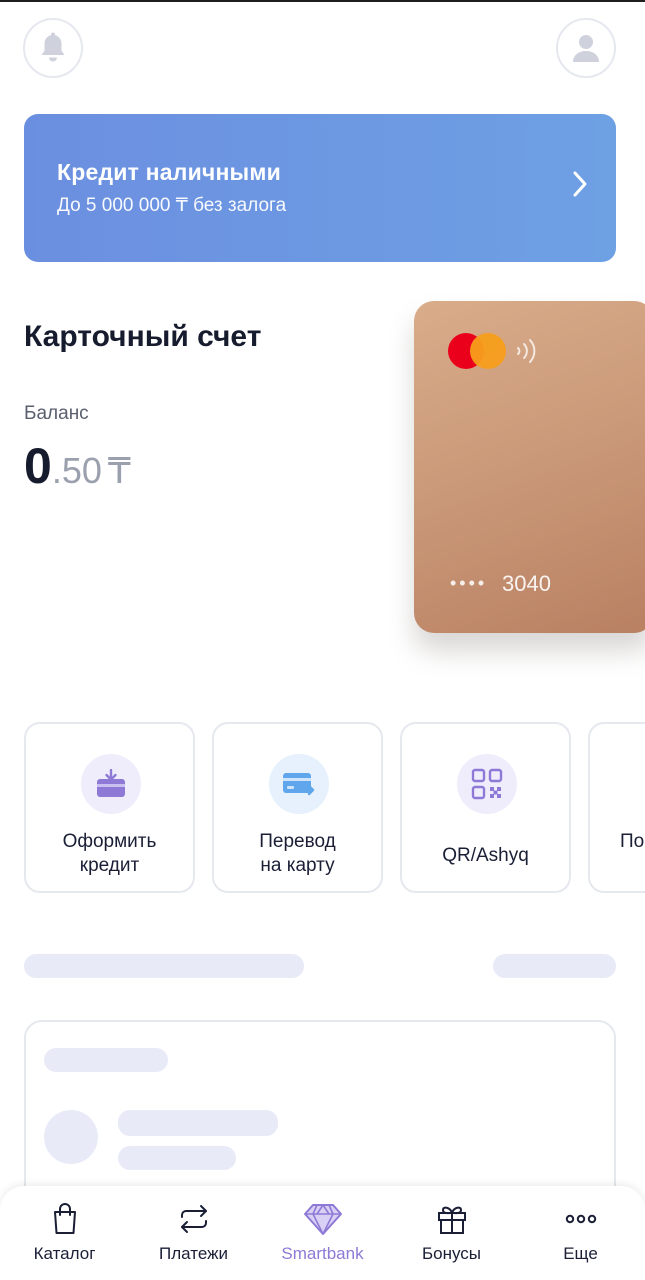 The height and width of the screenshot is (1280, 645). Describe the element at coordinates (172, 205) in the screenshot. I see `banner-subtitle: До 5 000 000 ₸ без залога` at that location.